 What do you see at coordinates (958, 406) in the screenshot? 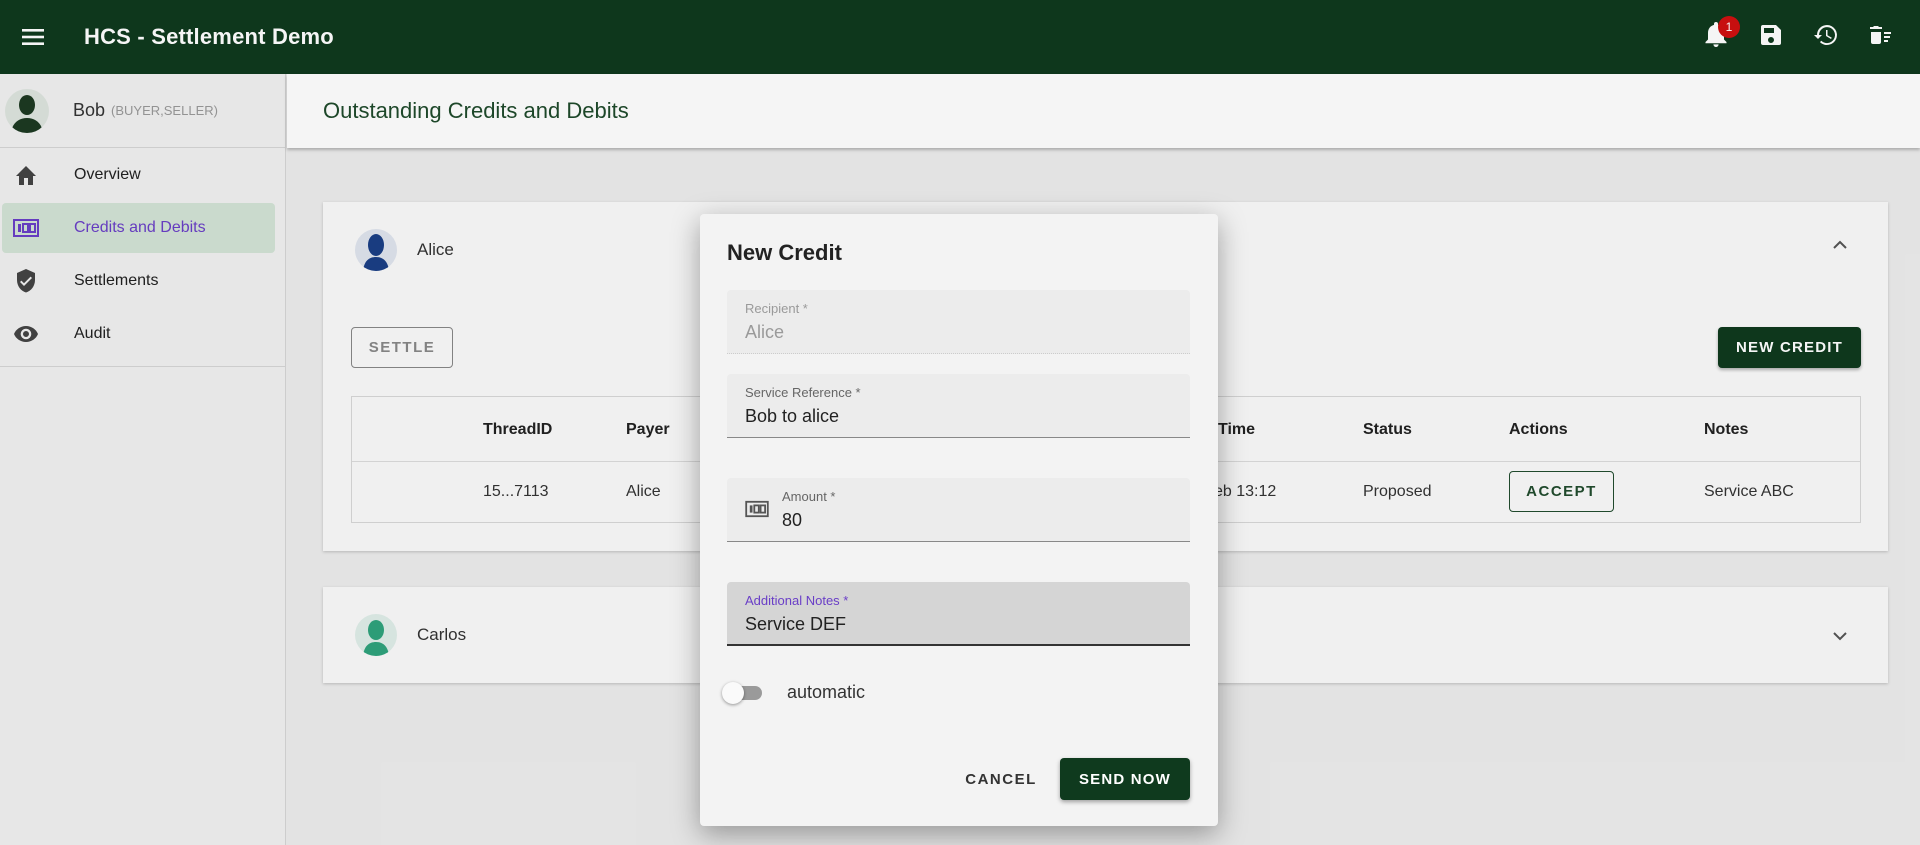
I see `service-reference-field: Service Reference * Bob to alice` at bounding box center [958, 406].